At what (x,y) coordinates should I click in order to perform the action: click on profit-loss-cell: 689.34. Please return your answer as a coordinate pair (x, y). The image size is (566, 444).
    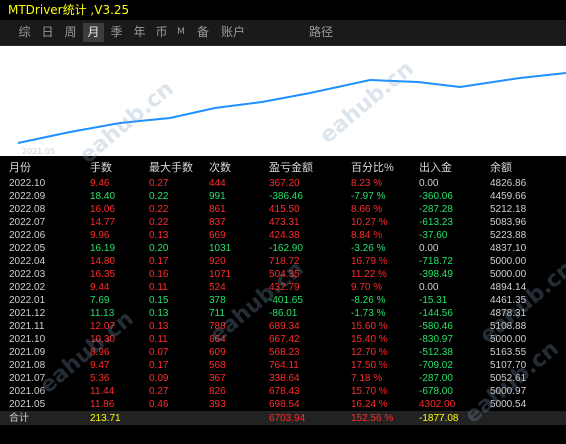
    Looking at the image, I should click on (284, 326).